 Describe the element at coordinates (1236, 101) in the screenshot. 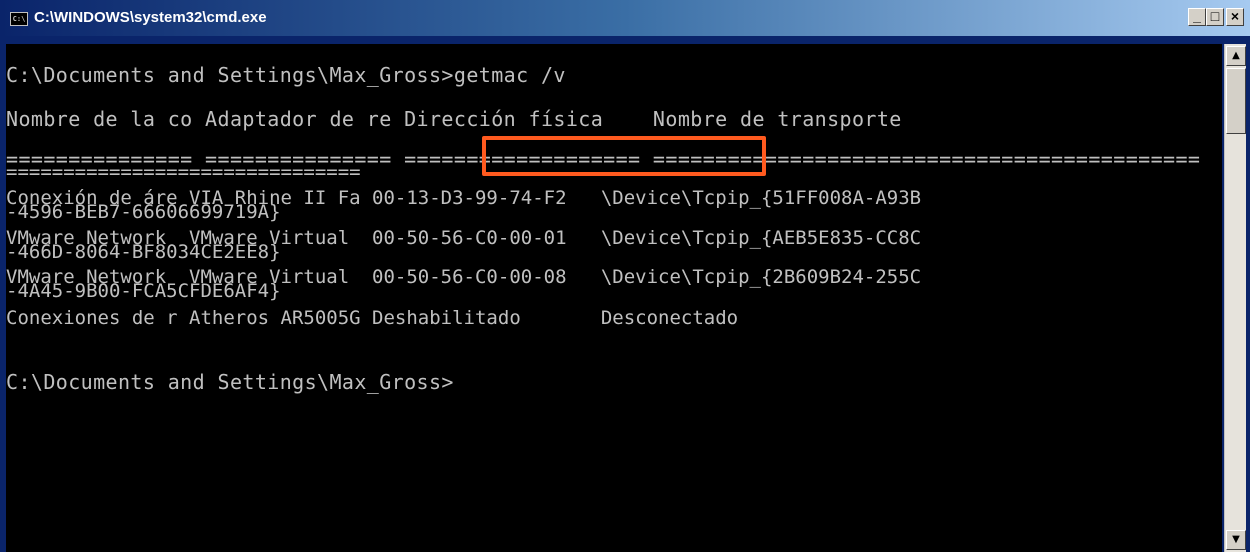

I see `scroll-thumb` at that location.